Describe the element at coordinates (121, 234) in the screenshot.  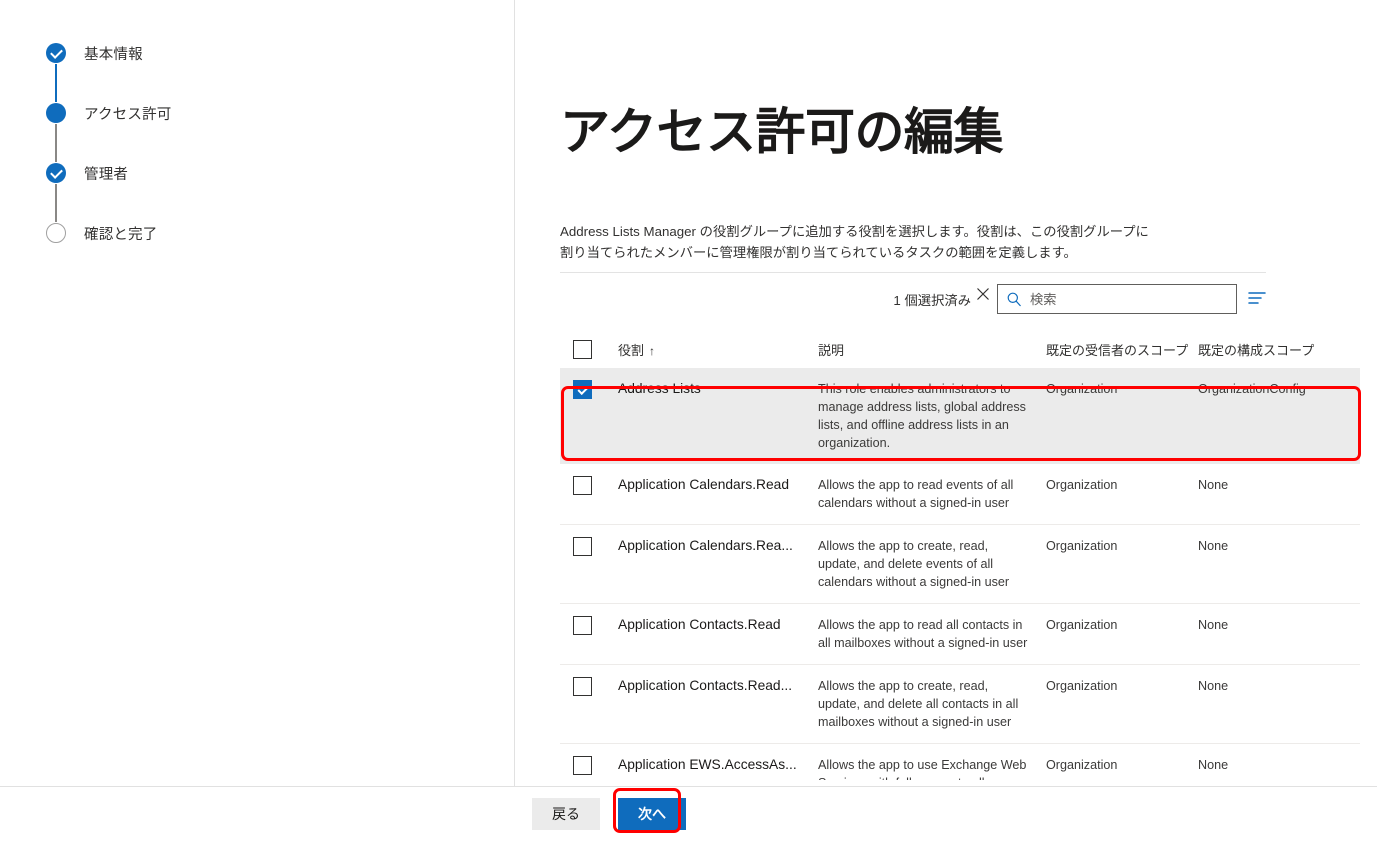
I see `wizard-step-label: 確認と完了` at that location.